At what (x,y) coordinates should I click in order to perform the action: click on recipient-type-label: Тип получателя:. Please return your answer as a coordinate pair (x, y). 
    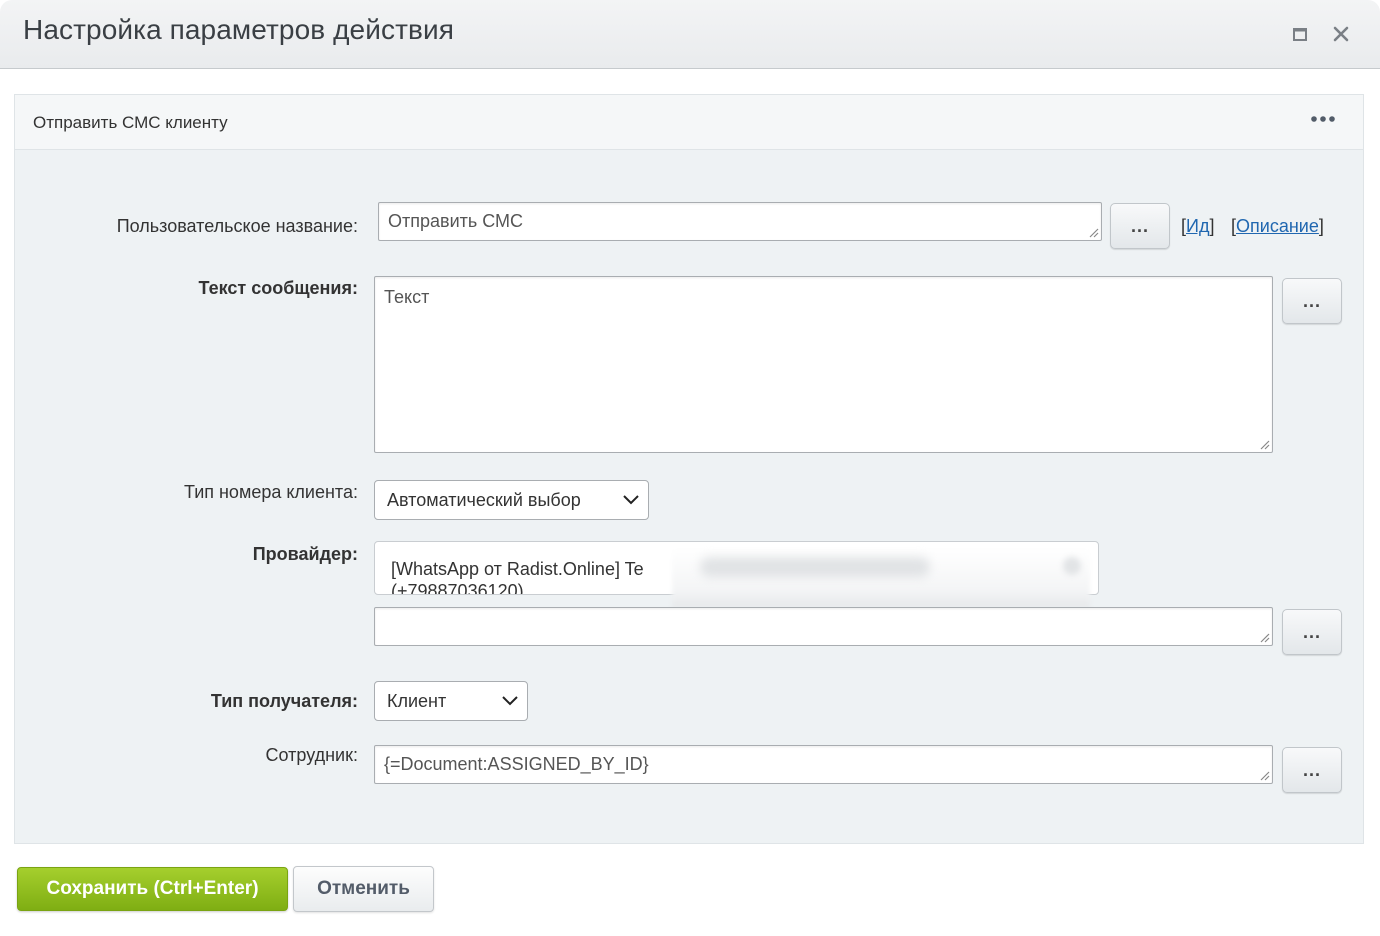
    Looking at the image, I should click on (284, 701).